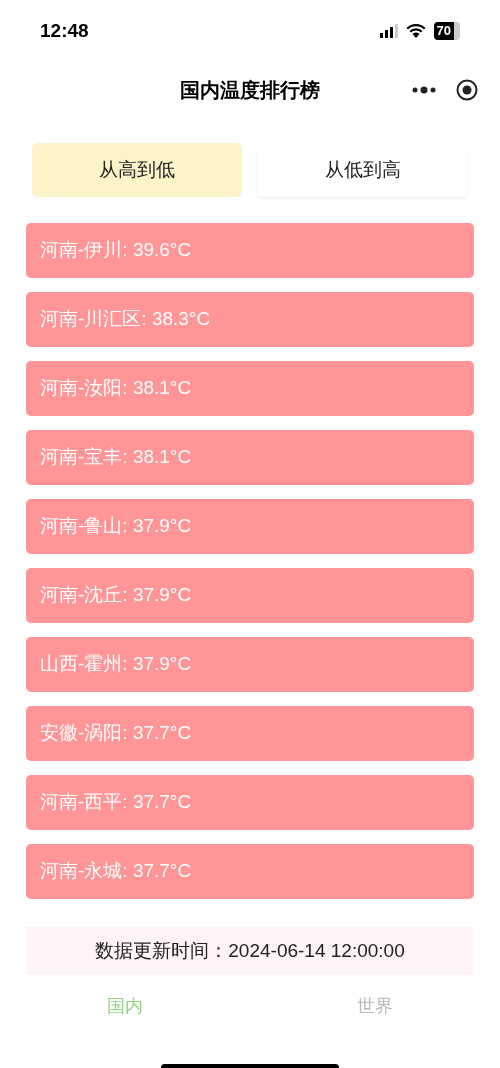 The width and height of the screenshot is (500, 1068). Describe the element at coordinates (64, 30) in the screenshot. I see `status-time: 12:48` at that location.